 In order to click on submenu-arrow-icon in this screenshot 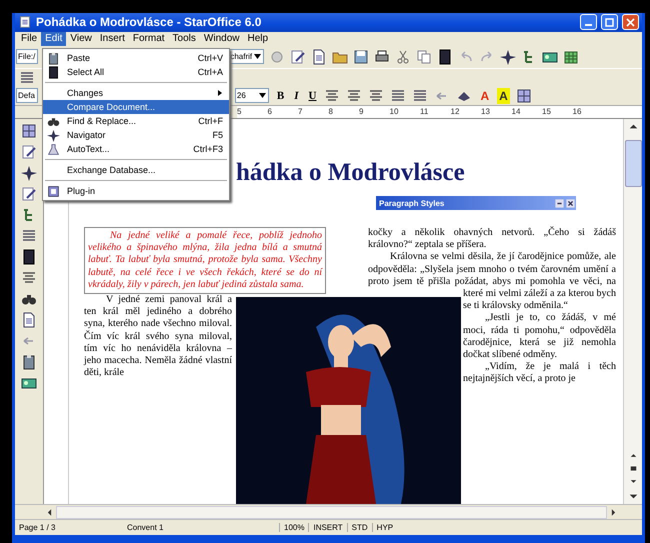, I will do `click(220, 93)`.